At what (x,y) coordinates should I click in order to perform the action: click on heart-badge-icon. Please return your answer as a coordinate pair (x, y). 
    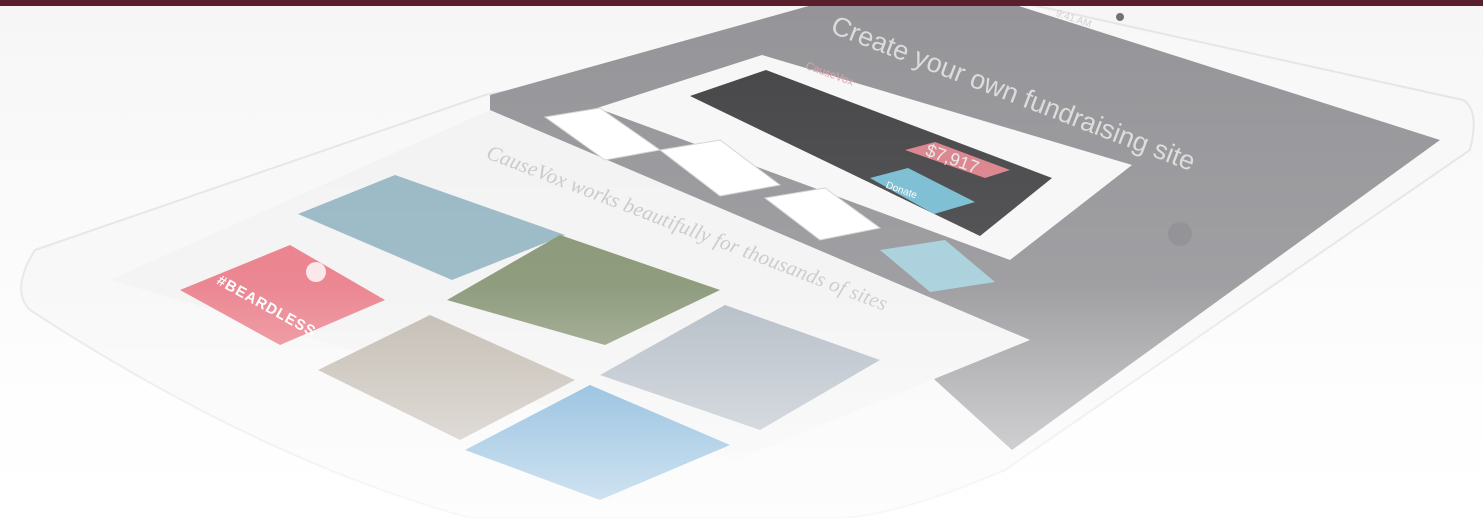
    Looking at the image, I should click on (316, 272).